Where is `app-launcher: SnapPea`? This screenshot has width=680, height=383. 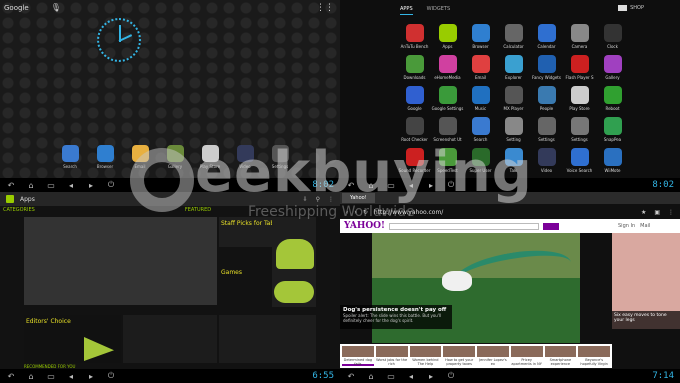 app-launcher: SnapPea is located at coordinates (612, 129).